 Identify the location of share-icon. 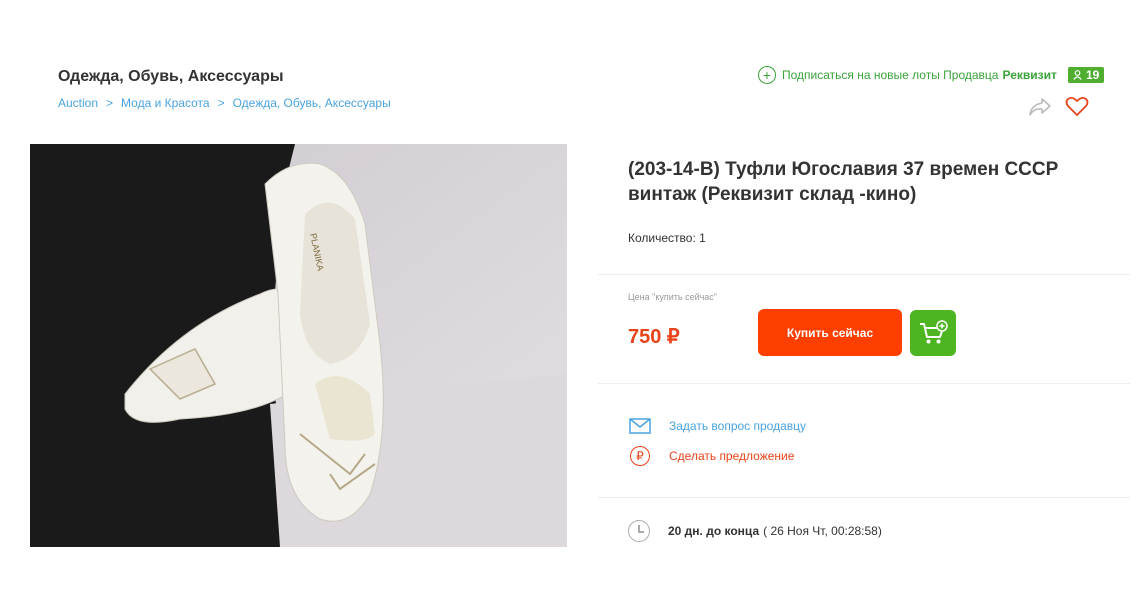
(1040, 107).